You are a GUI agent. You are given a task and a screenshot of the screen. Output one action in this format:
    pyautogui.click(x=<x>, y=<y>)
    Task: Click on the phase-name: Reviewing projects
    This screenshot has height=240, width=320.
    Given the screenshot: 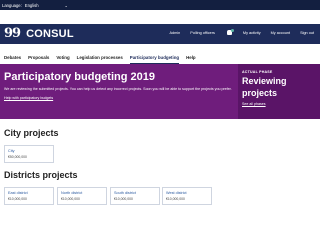 What is the action you would take?
    pyautogui.click(x=264, y=87)
    